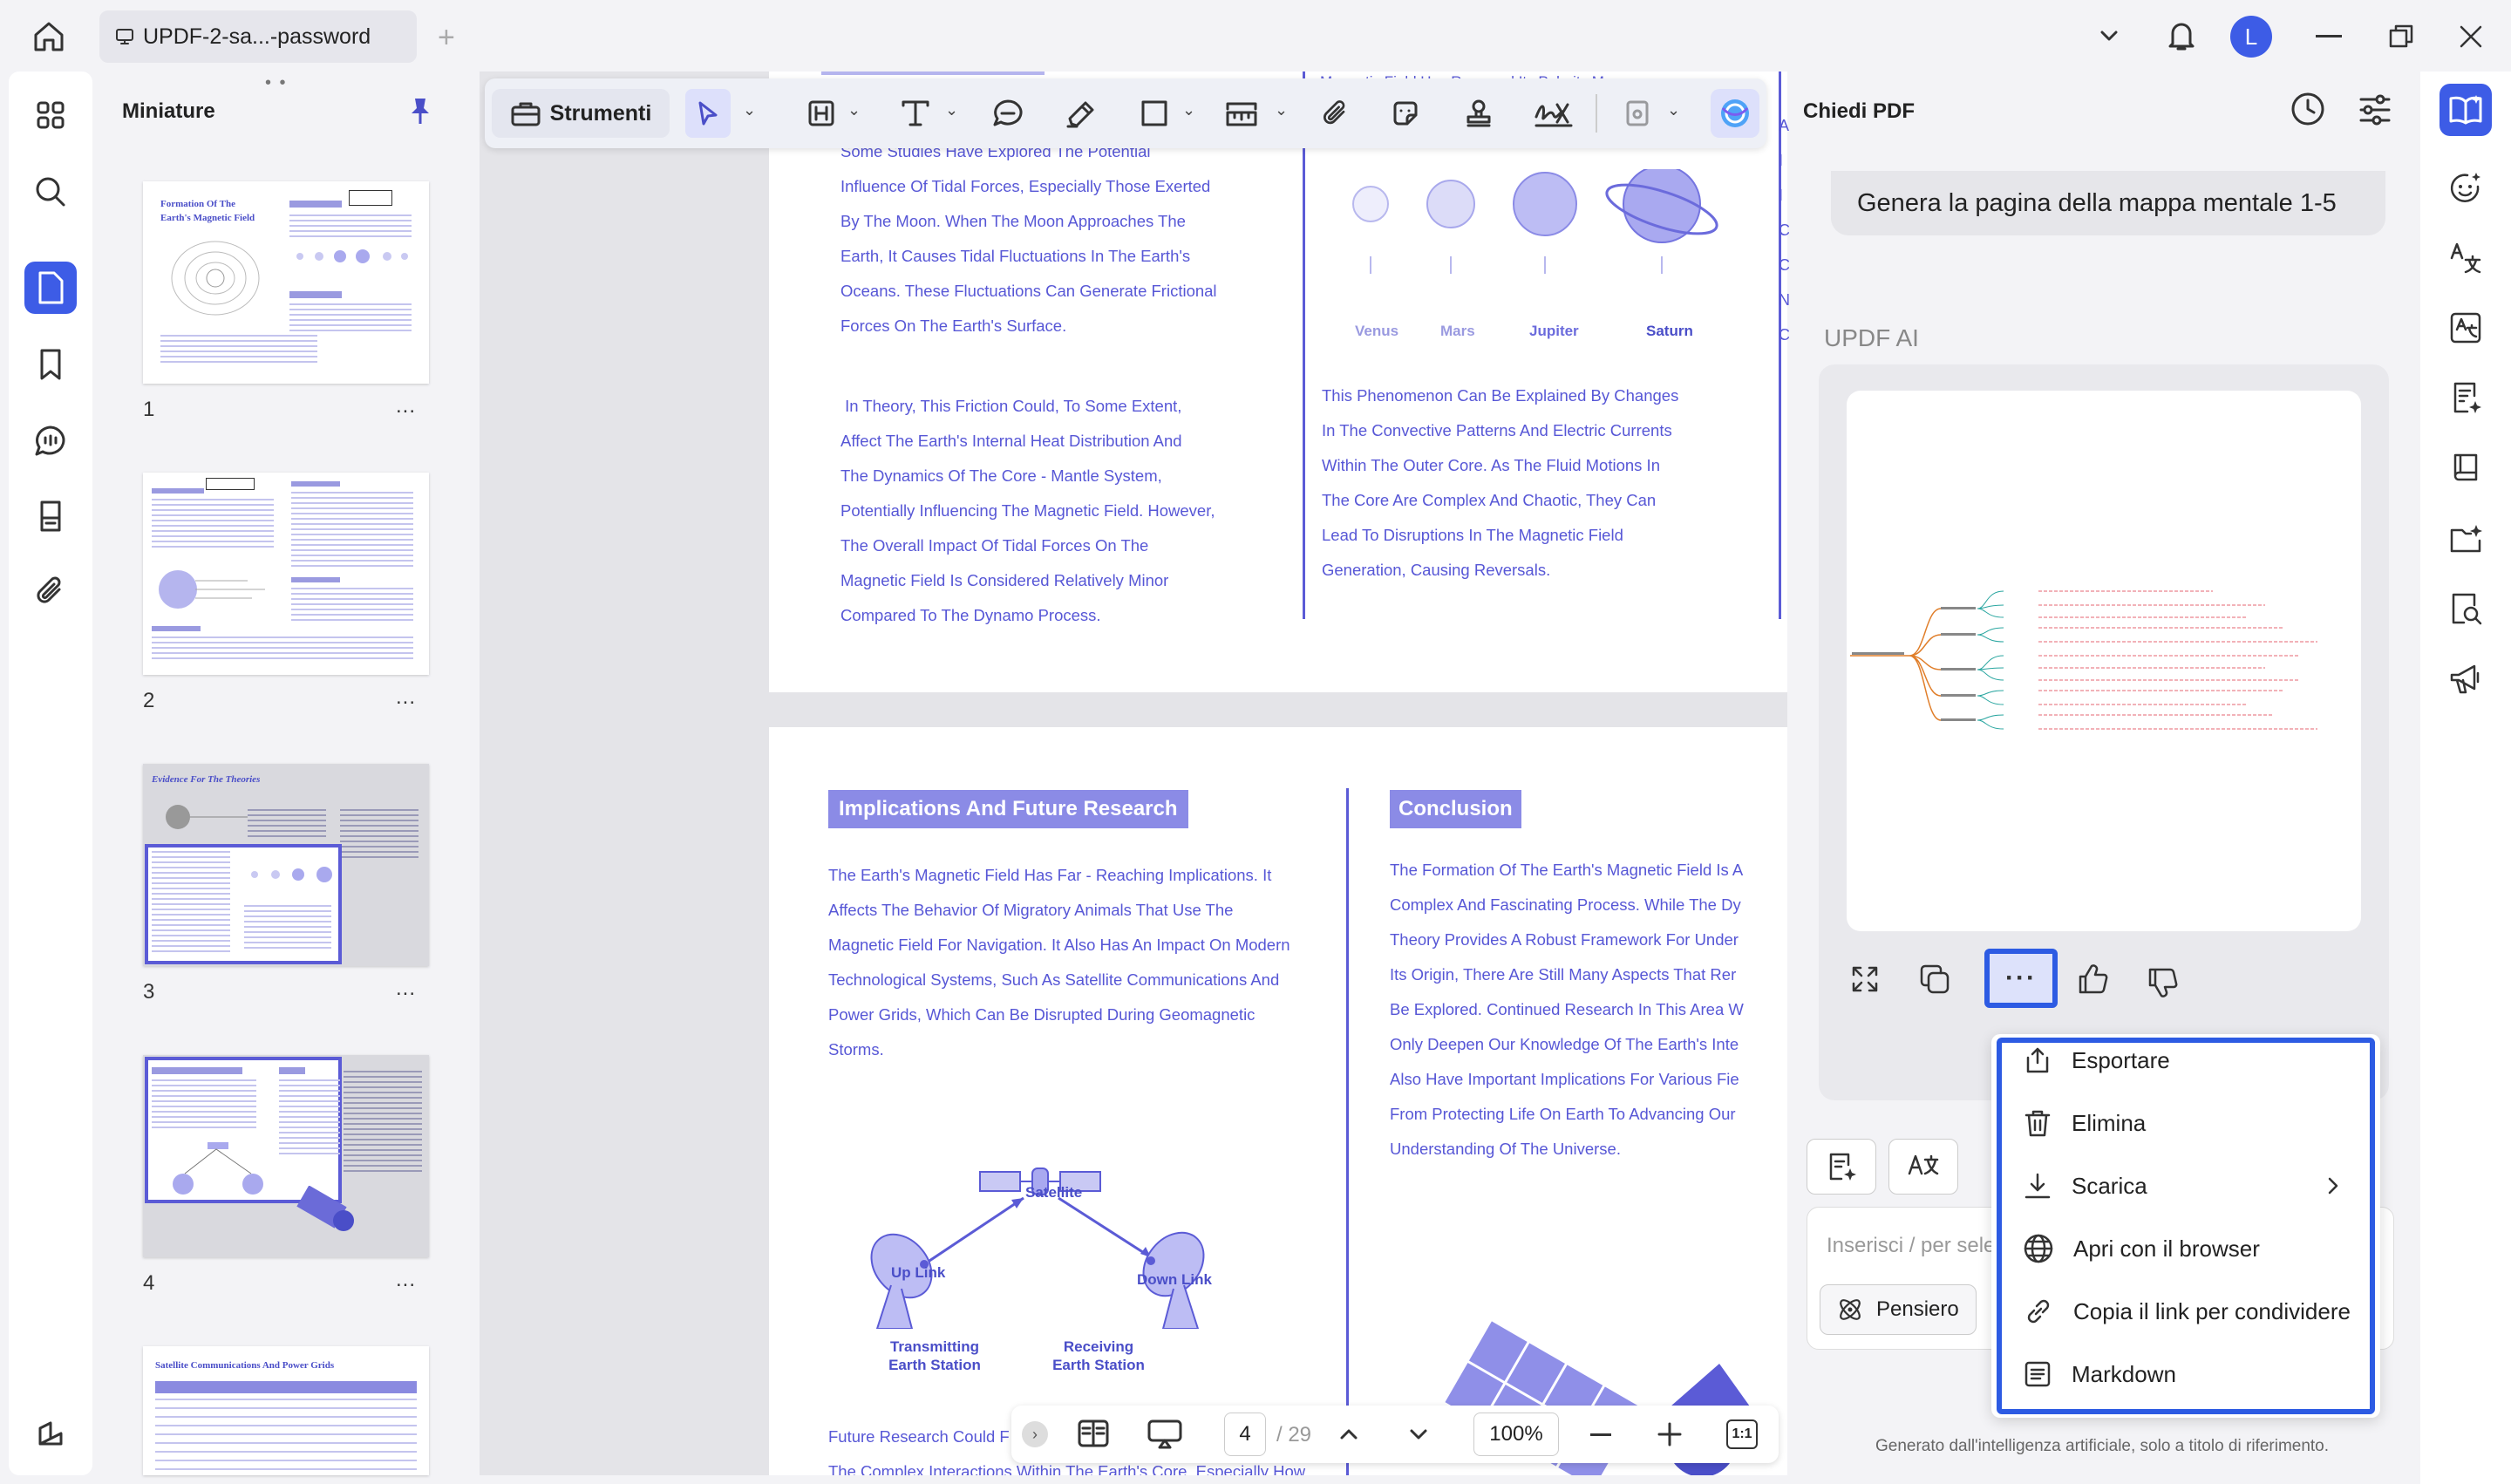 The width and height of the screenshot is (2511, 1484). Describe the element at coordinates (50, 516) in the screenshot. I see `stamp-icon` at that location.